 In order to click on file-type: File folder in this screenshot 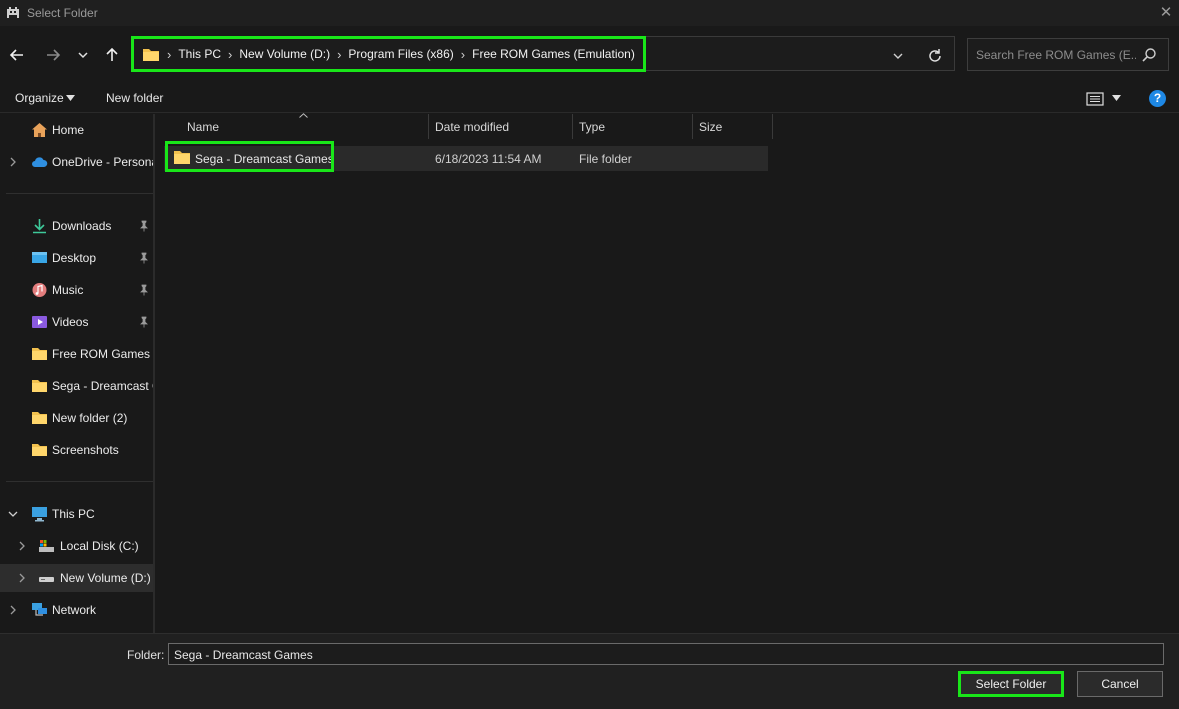, I will do `click(605, 159)`.